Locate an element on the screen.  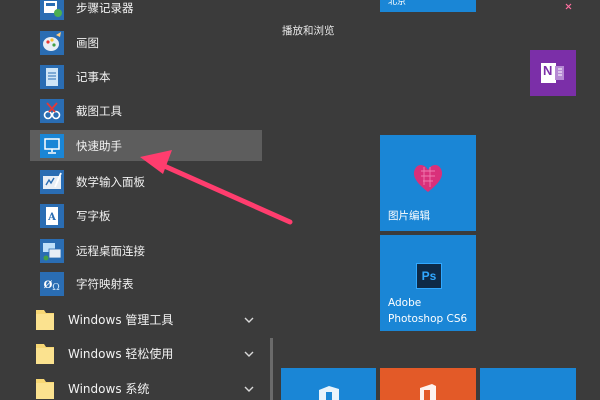
tile-label: 图片编辑 is located at coordinates (409, 216).